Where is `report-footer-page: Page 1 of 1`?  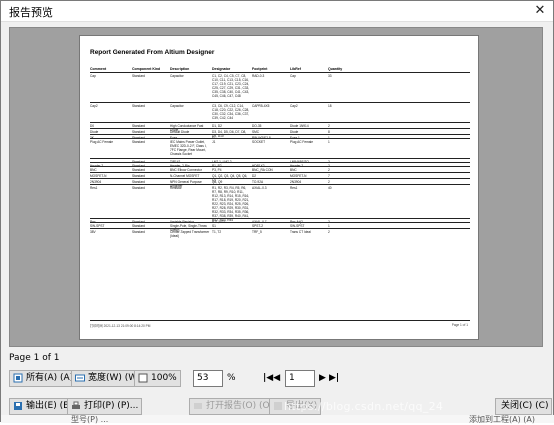
report-footer-page: Page 1 of 1 is located at coordinates (459, 325).